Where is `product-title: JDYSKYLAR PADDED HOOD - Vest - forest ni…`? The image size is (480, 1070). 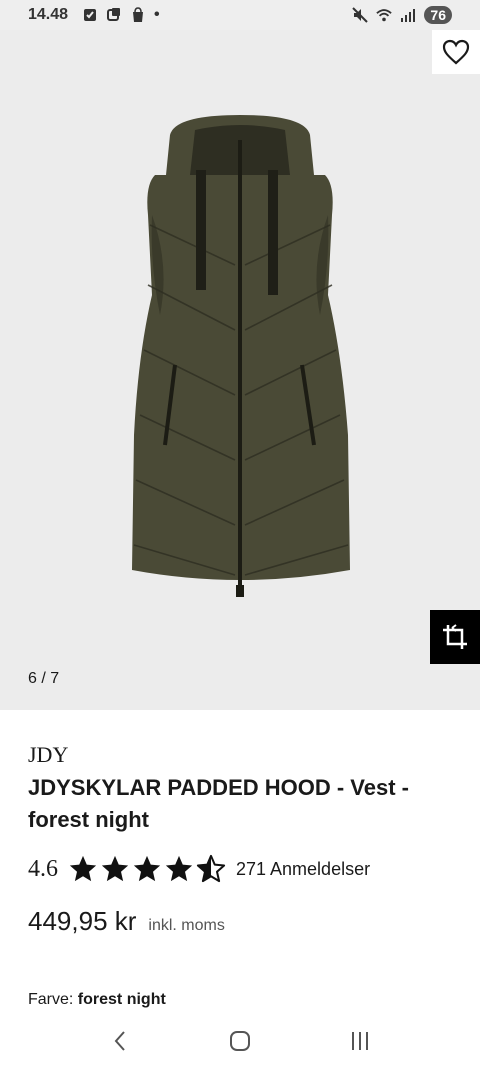 product-title: JDYSKYLAR PADDED HOOD - Vest - forest ni… is located at coordinates (218, 803).